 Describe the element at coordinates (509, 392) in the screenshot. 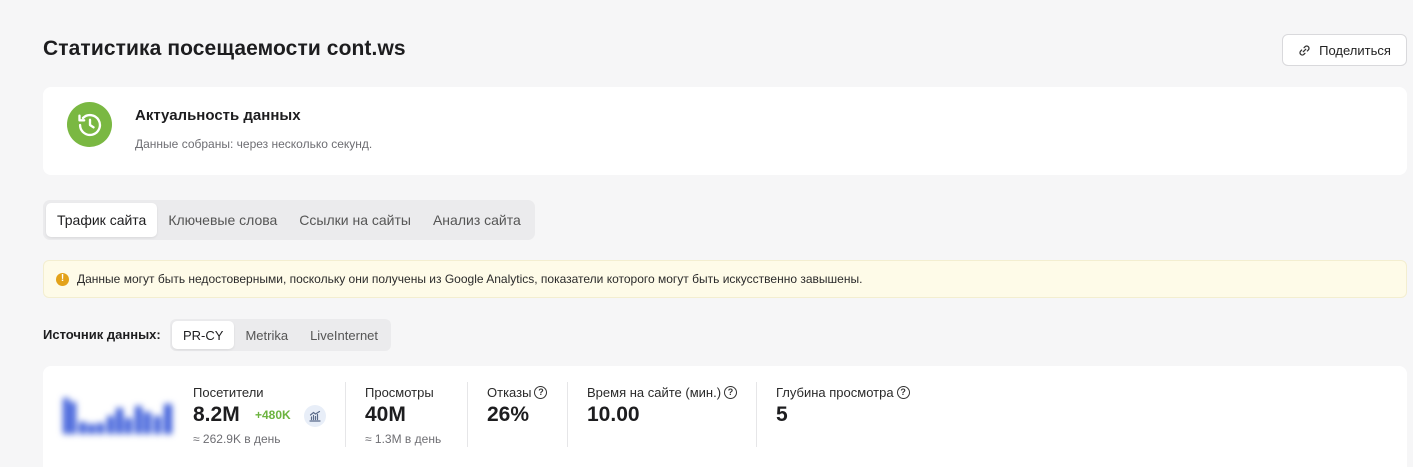

I see `bounces-label: Отказы` at that location.